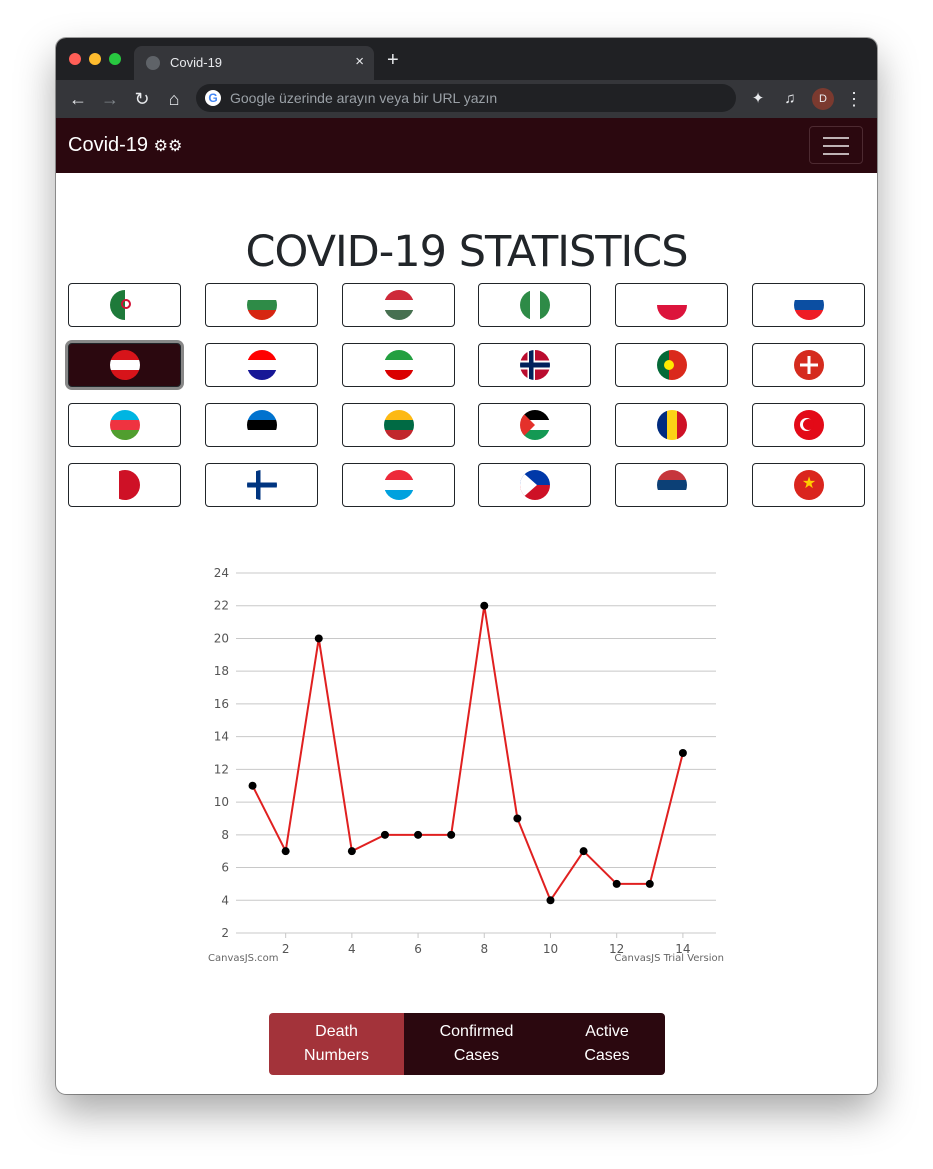  Describe the element at coordinates (110, 99) in the screenshot. I see `forward-button: →` at that location.